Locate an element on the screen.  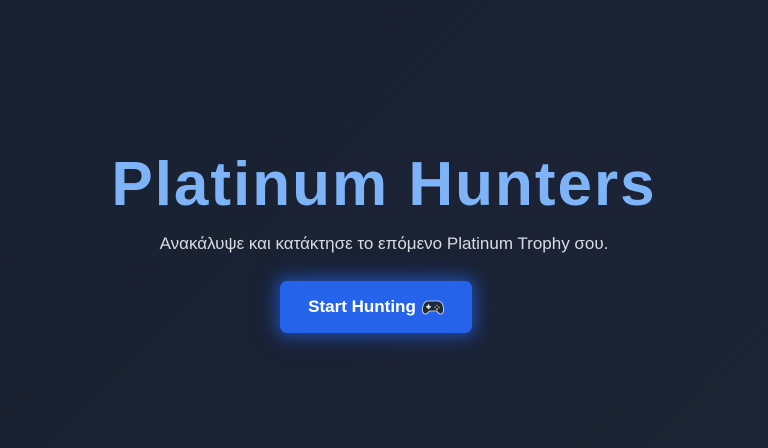
start-hunting-label: Start Hunting is located at coordinates (362, 306).